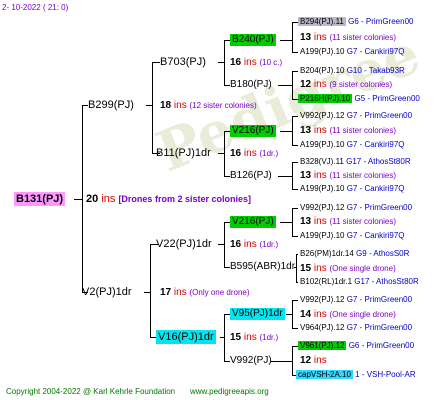  Describe the element at coordinates (356, 375) in the screenshot. I see `gen4-row: capVSH-2A.10 1 - VSH-Pool-AR` at that location.